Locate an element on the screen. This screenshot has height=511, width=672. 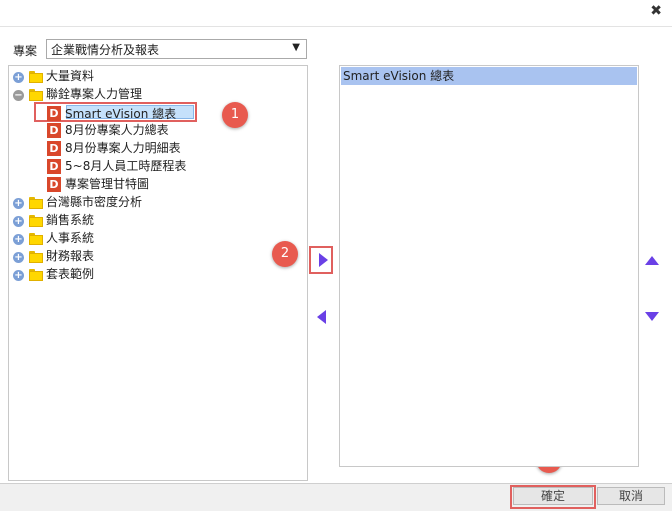
project-label: 專案 is located at coordinates (25, 51).